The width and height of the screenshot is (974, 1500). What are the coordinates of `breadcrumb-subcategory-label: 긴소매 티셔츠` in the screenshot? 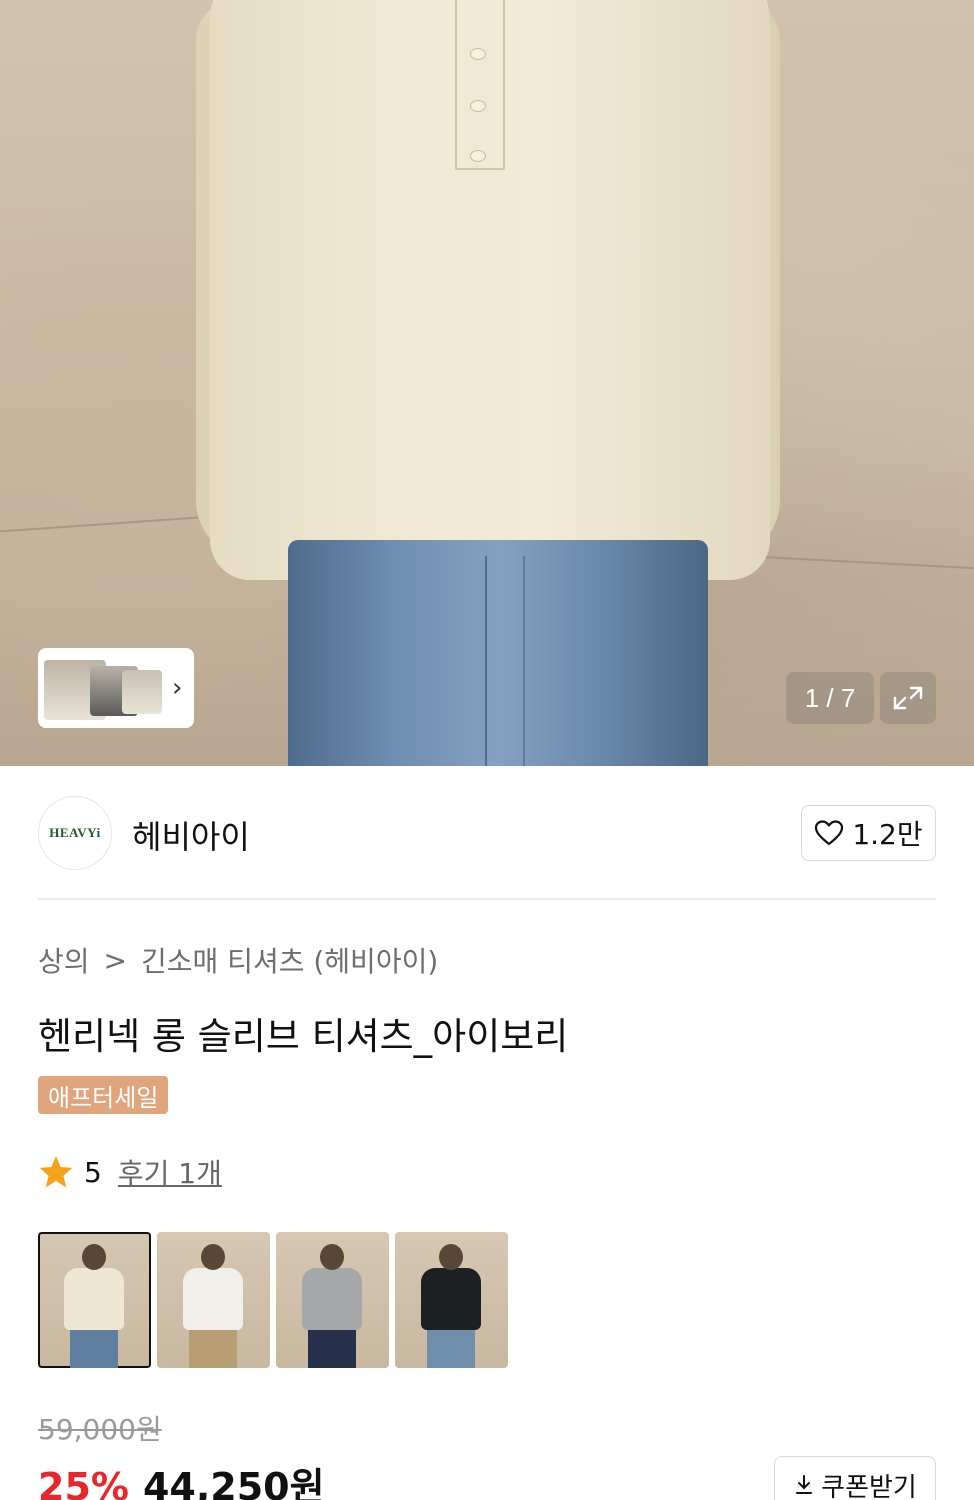 It's located at (223, 961).